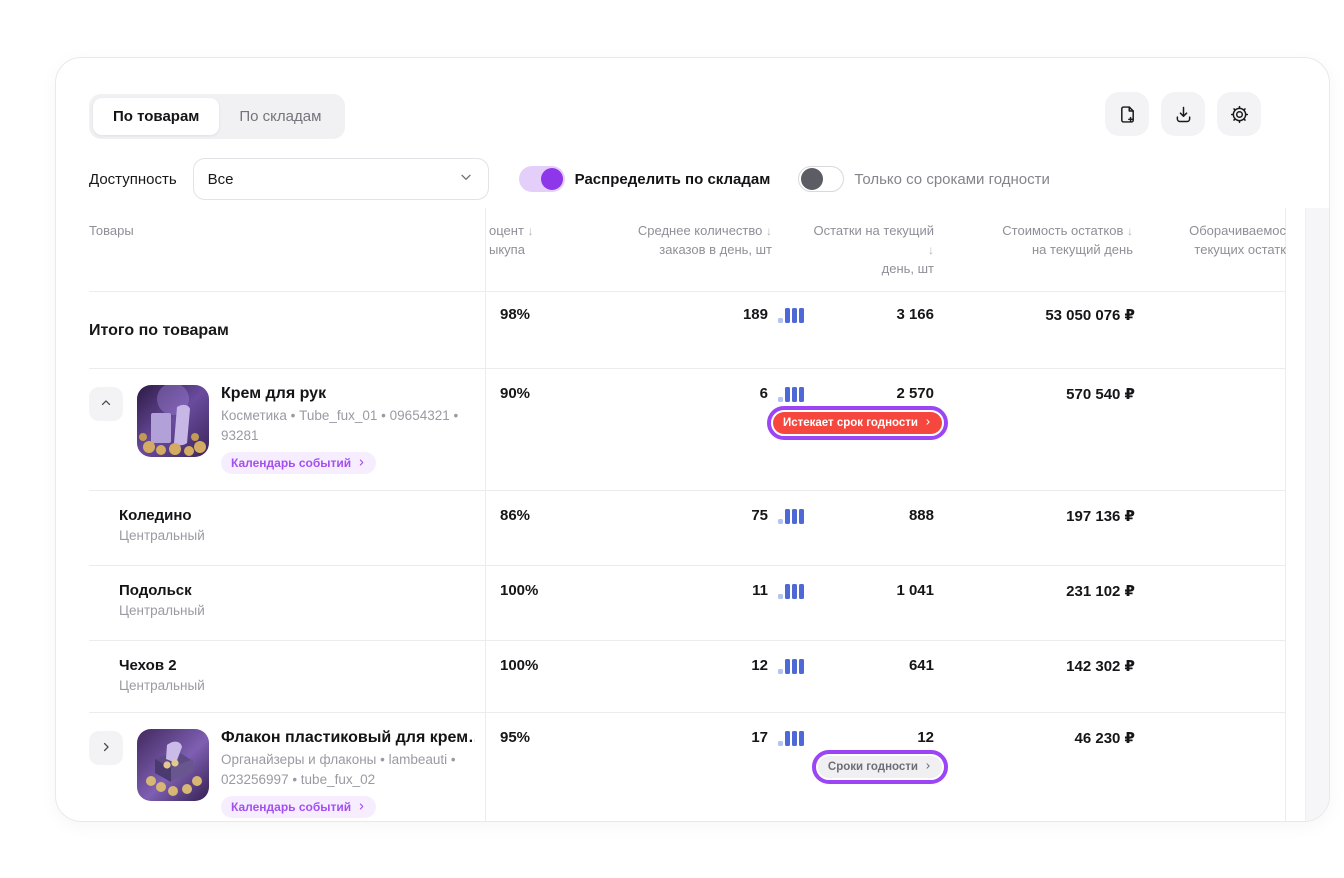 The height and width of the screenshot is (878, 1344). Describe the element at coordinates (672, 179) in the screenshot. I see `distribute-toggle-label: Распределить по складам` at that location.